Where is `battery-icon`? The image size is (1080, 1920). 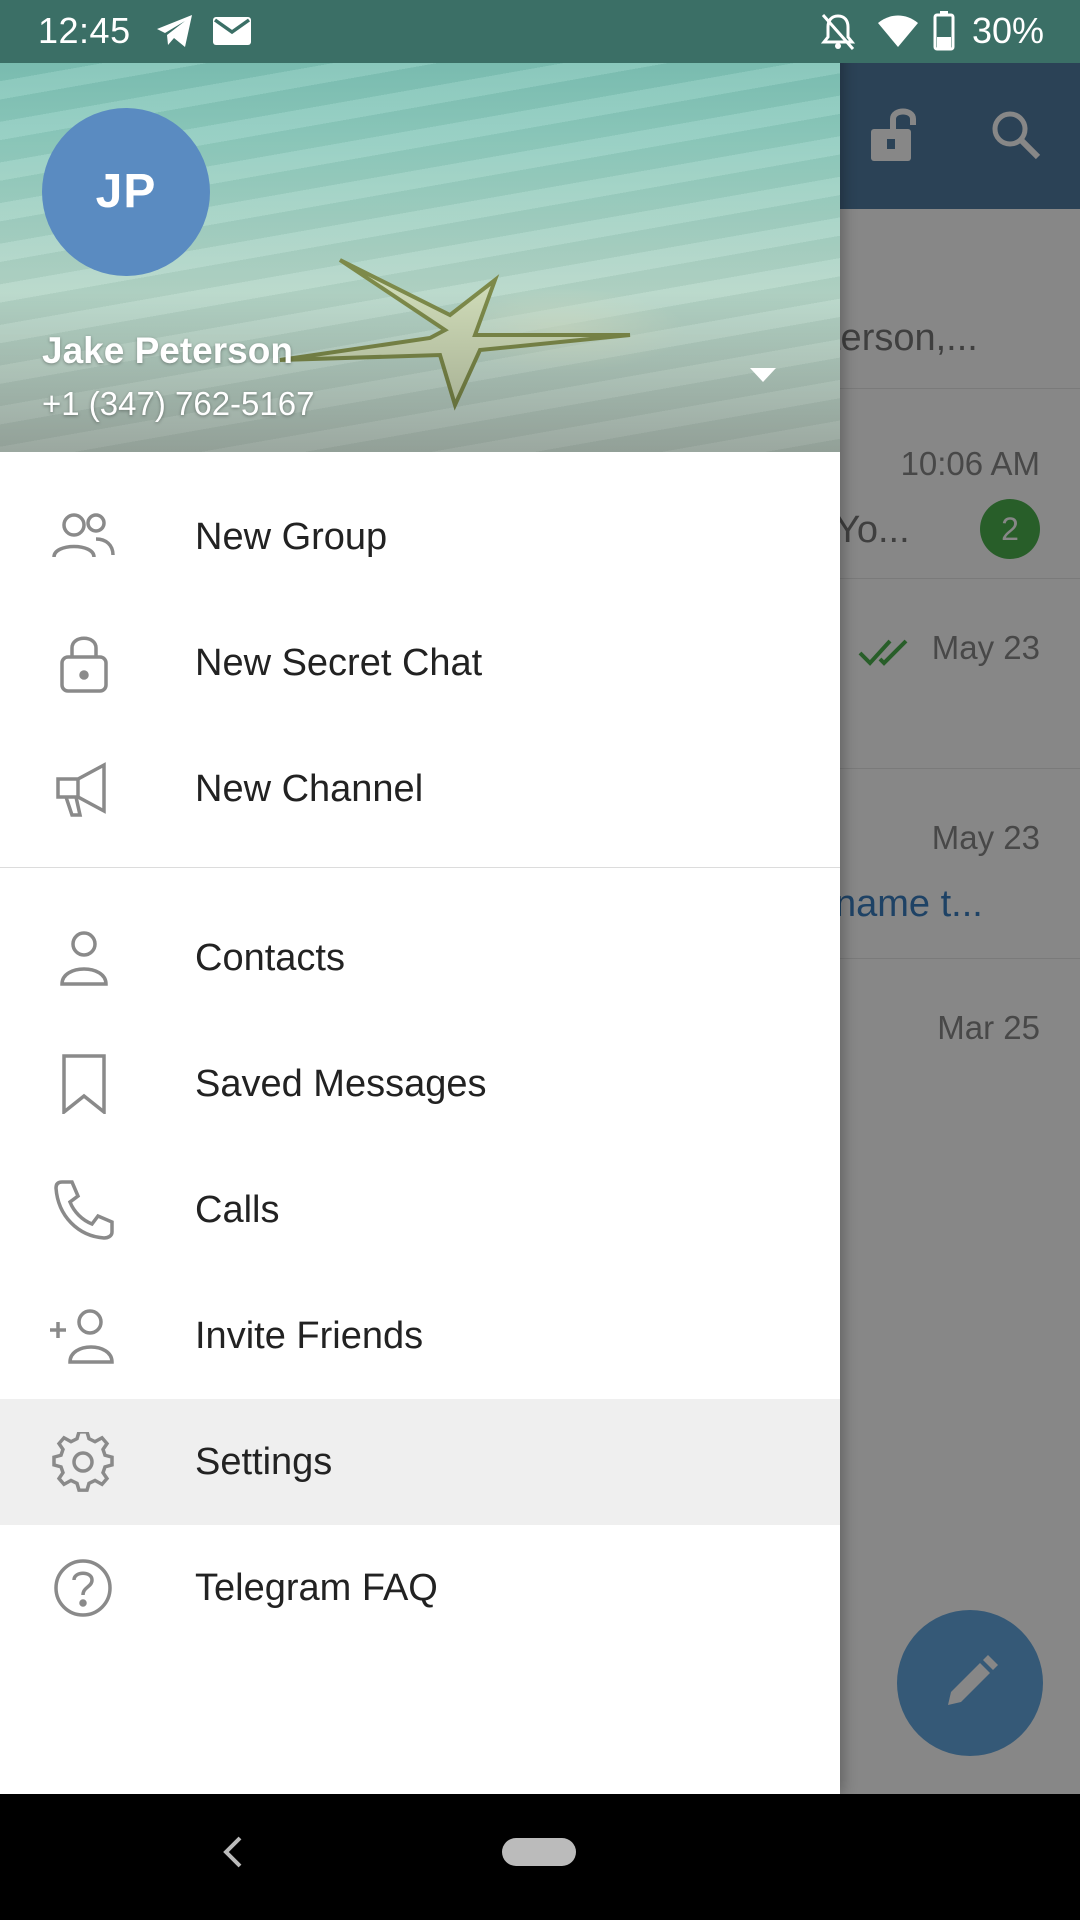 battery-icon is located at coordinates (944, 33).